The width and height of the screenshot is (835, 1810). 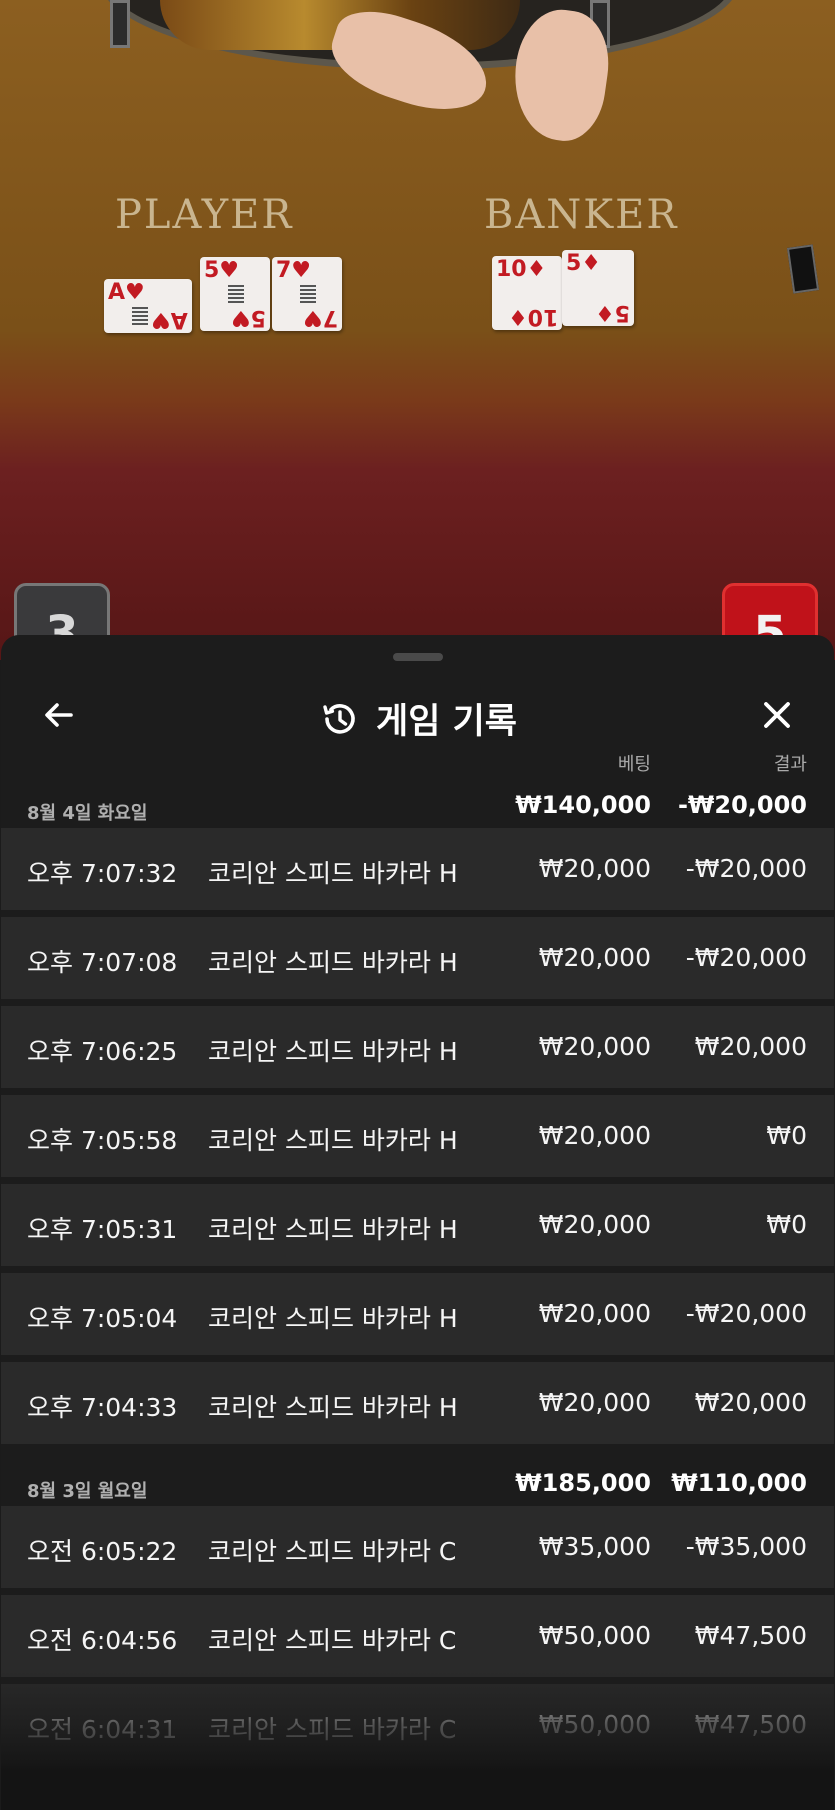 I want to click on player-zone-label: PLAYER, so click(x=204, y=215).